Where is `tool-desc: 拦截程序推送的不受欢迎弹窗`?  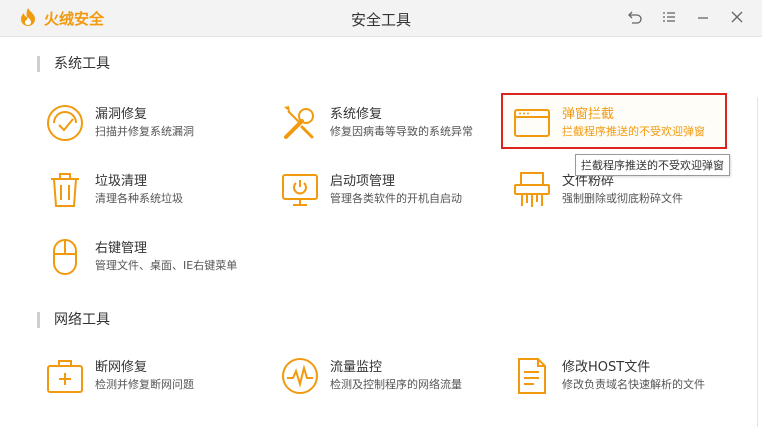
tool-desc: 拦截程序推送的不受欢迎弹窗 is located at coordinates (633, 131).